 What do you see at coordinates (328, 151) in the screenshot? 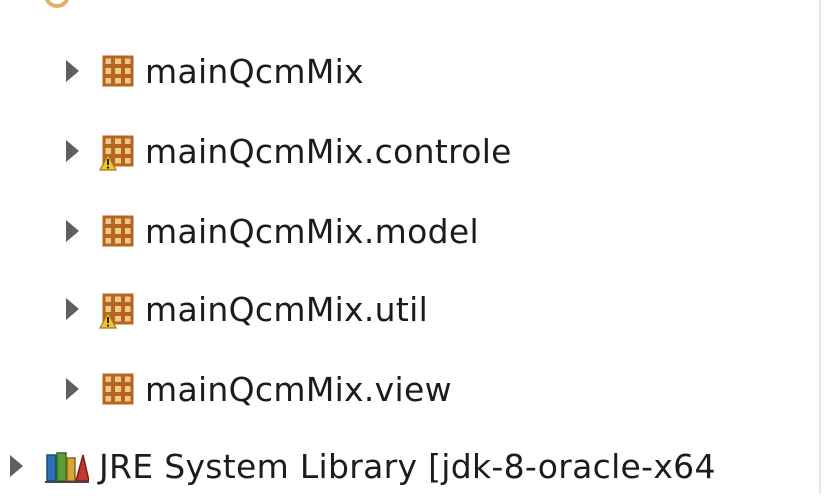
I see `package-label: mainQcmMix.controle` at bounding box center [328, 151].